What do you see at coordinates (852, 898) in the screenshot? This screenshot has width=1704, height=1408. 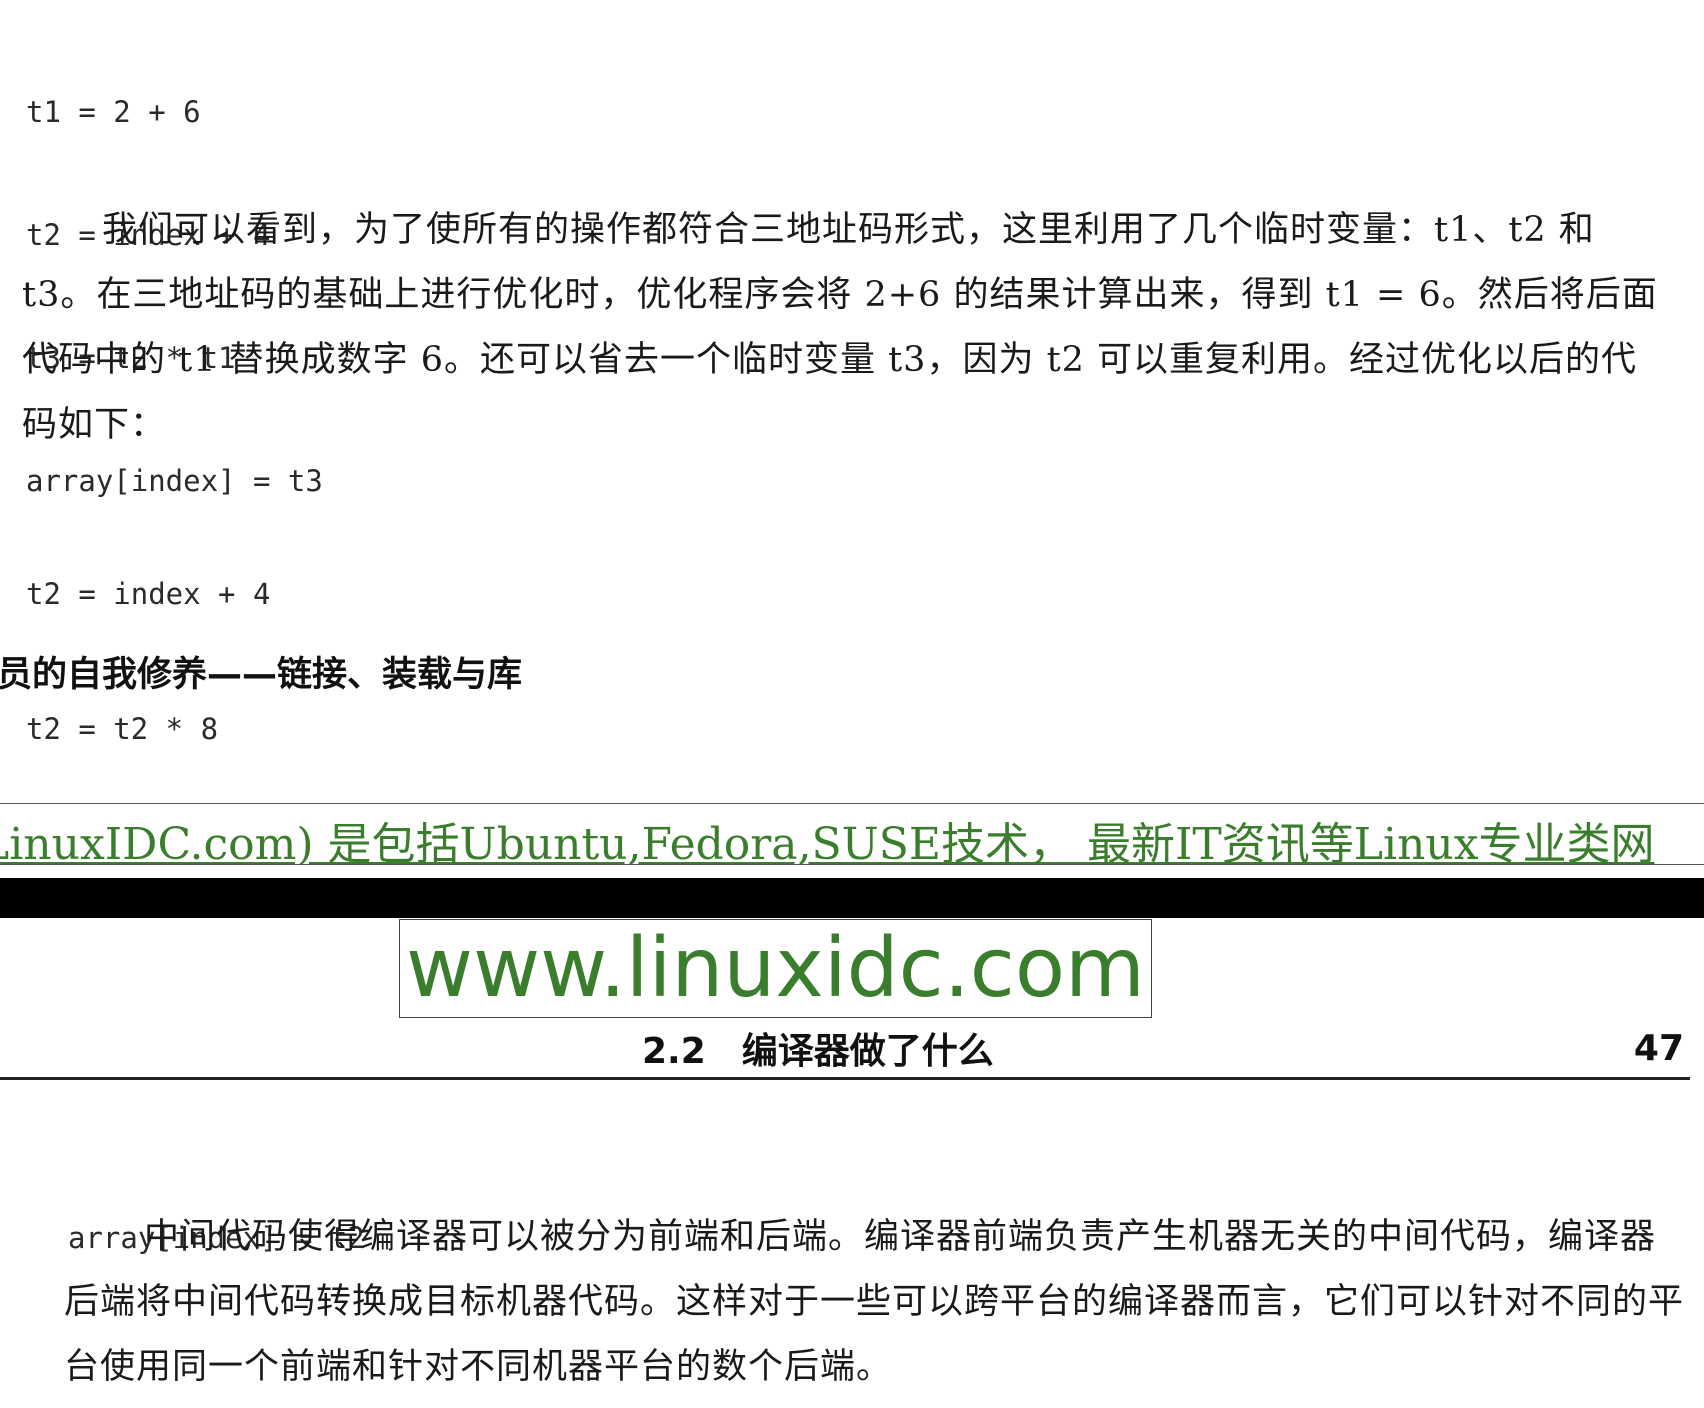 I see `black-separator-bar` at bounding box center [852, 898].